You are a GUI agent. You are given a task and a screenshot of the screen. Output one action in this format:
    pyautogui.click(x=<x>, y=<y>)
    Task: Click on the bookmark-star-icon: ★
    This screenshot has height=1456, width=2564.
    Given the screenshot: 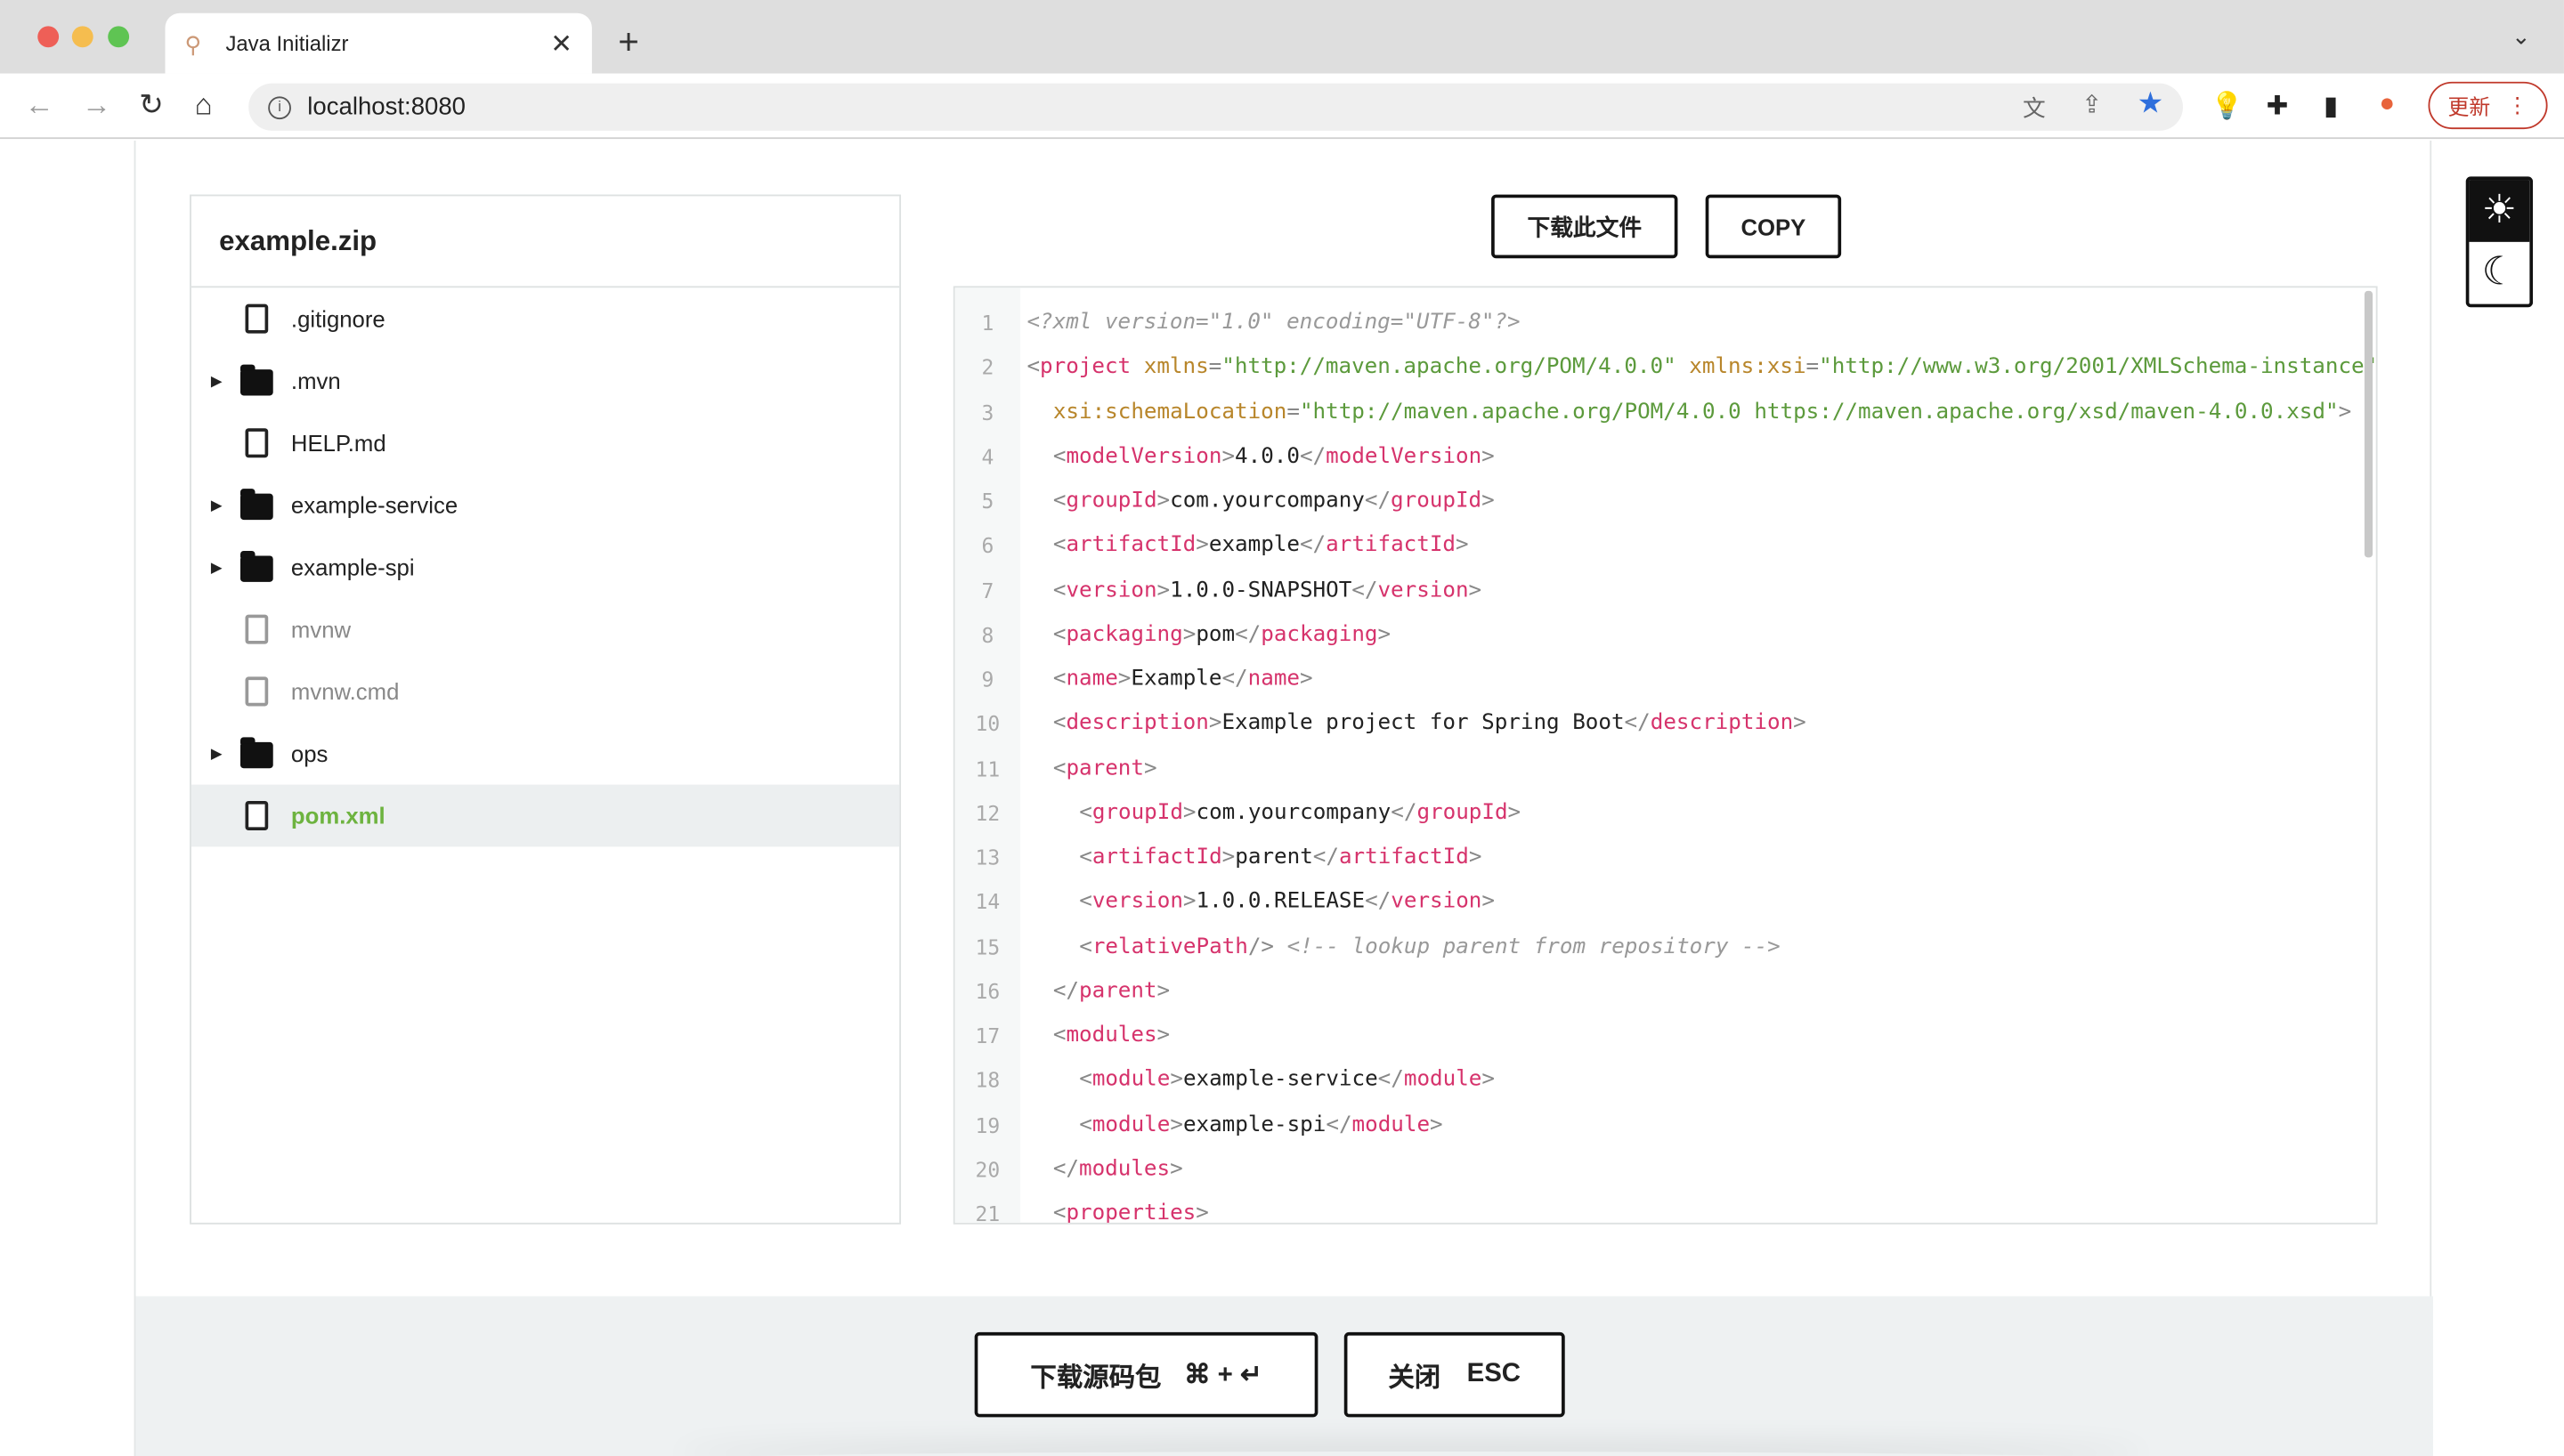 What is the action you would take?
    pyautogui.click(x=2151, y=103)
    